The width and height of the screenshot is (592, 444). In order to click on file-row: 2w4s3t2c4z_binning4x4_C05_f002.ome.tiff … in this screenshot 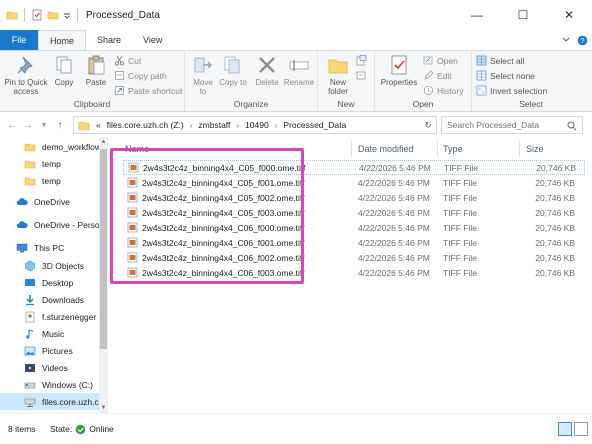, I will do `click(354, 197)`.